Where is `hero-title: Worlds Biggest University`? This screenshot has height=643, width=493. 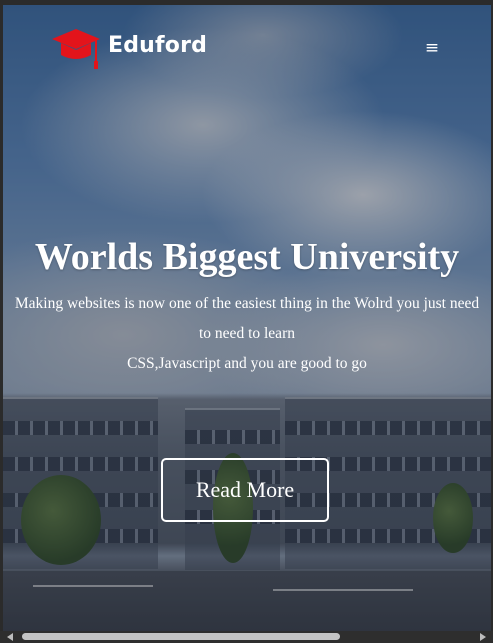
hero-title: Worlds Biggest University is located at coordinates (247, 257).